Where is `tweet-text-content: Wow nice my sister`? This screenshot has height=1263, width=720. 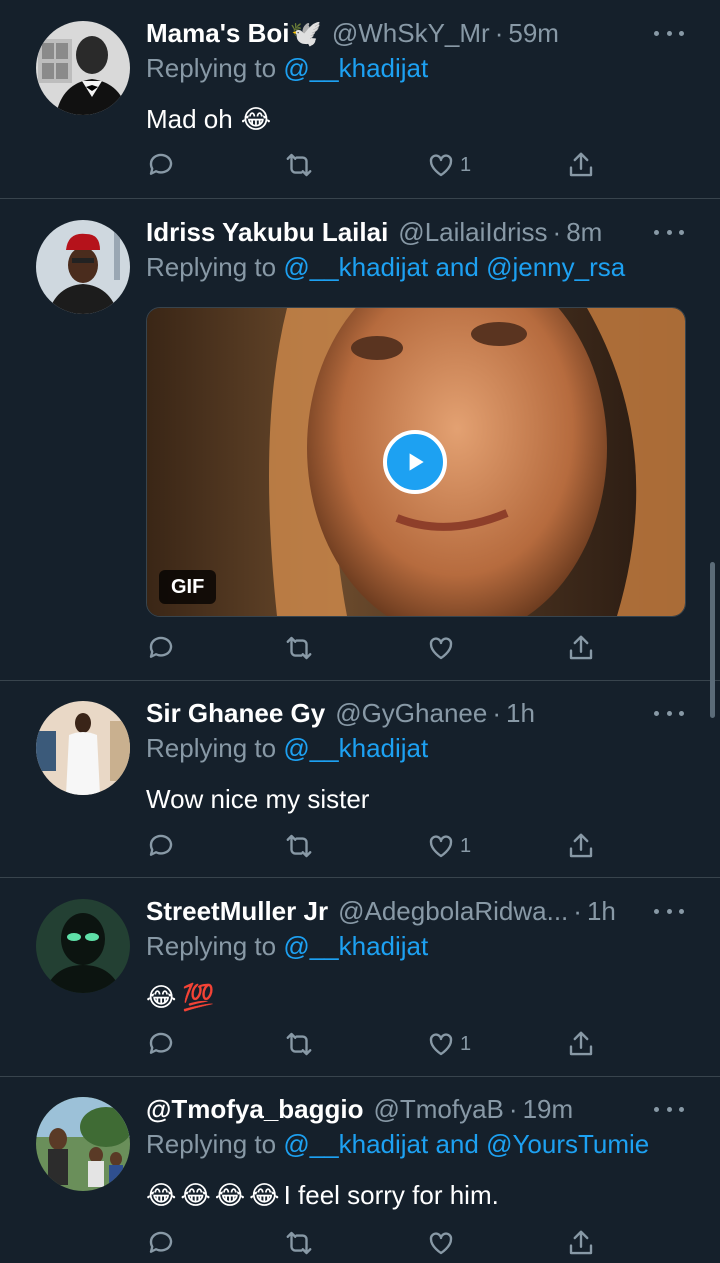
tweet-text-content: Wow nice my sister is located at coordinates (258, 798).